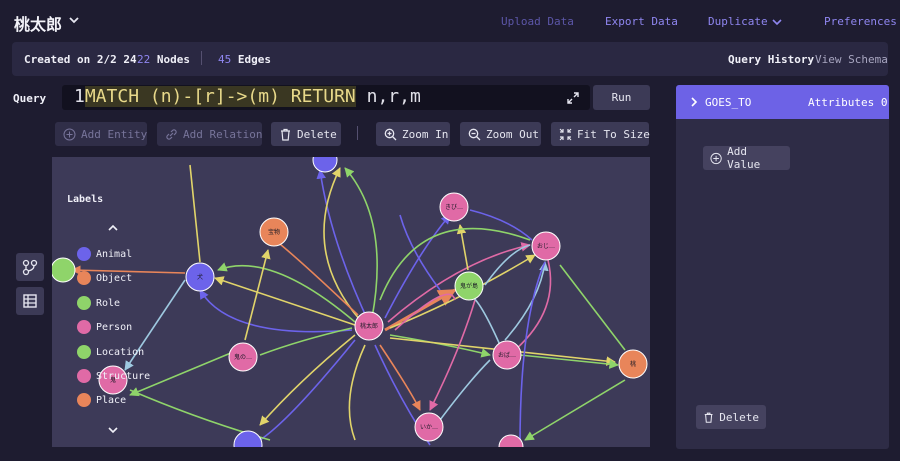 The height and width of the screenshot is (461, 900). Describe the element at coordinates (114, 254) in the screenshot. I see `legend-label: Animal` at that location.